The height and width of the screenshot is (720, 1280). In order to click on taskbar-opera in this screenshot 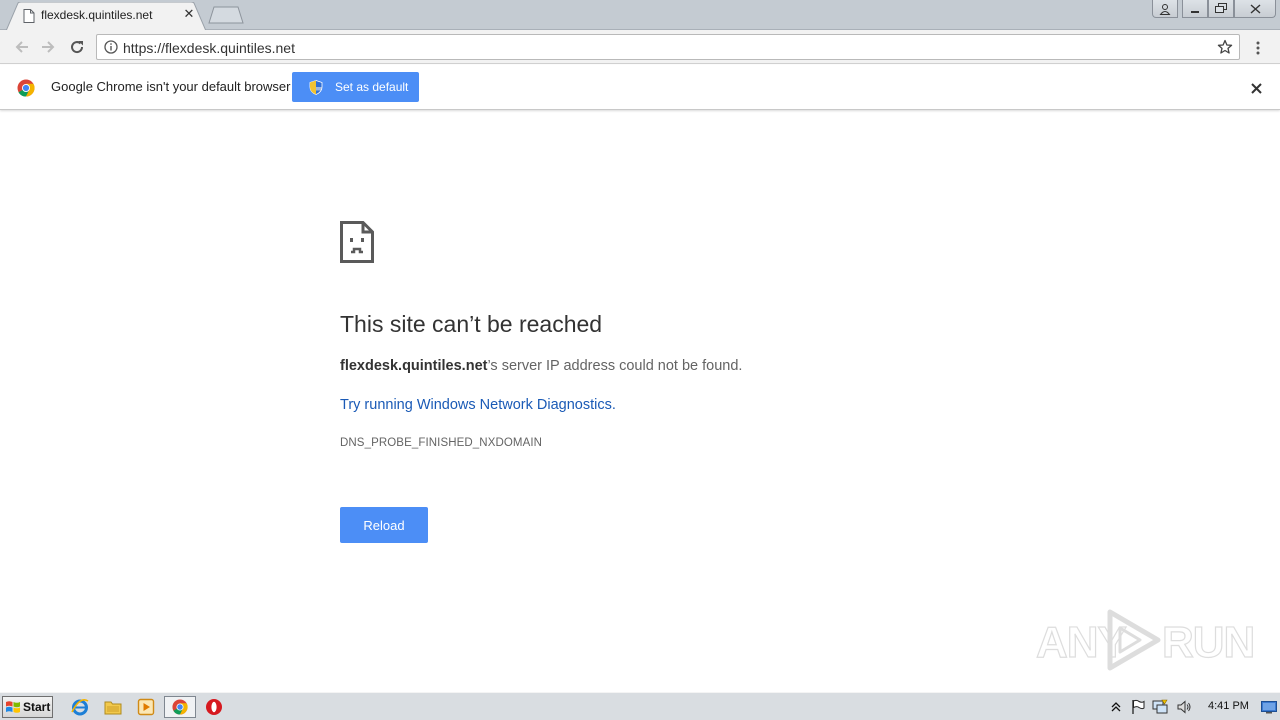, I will do `click(214, 707)`.